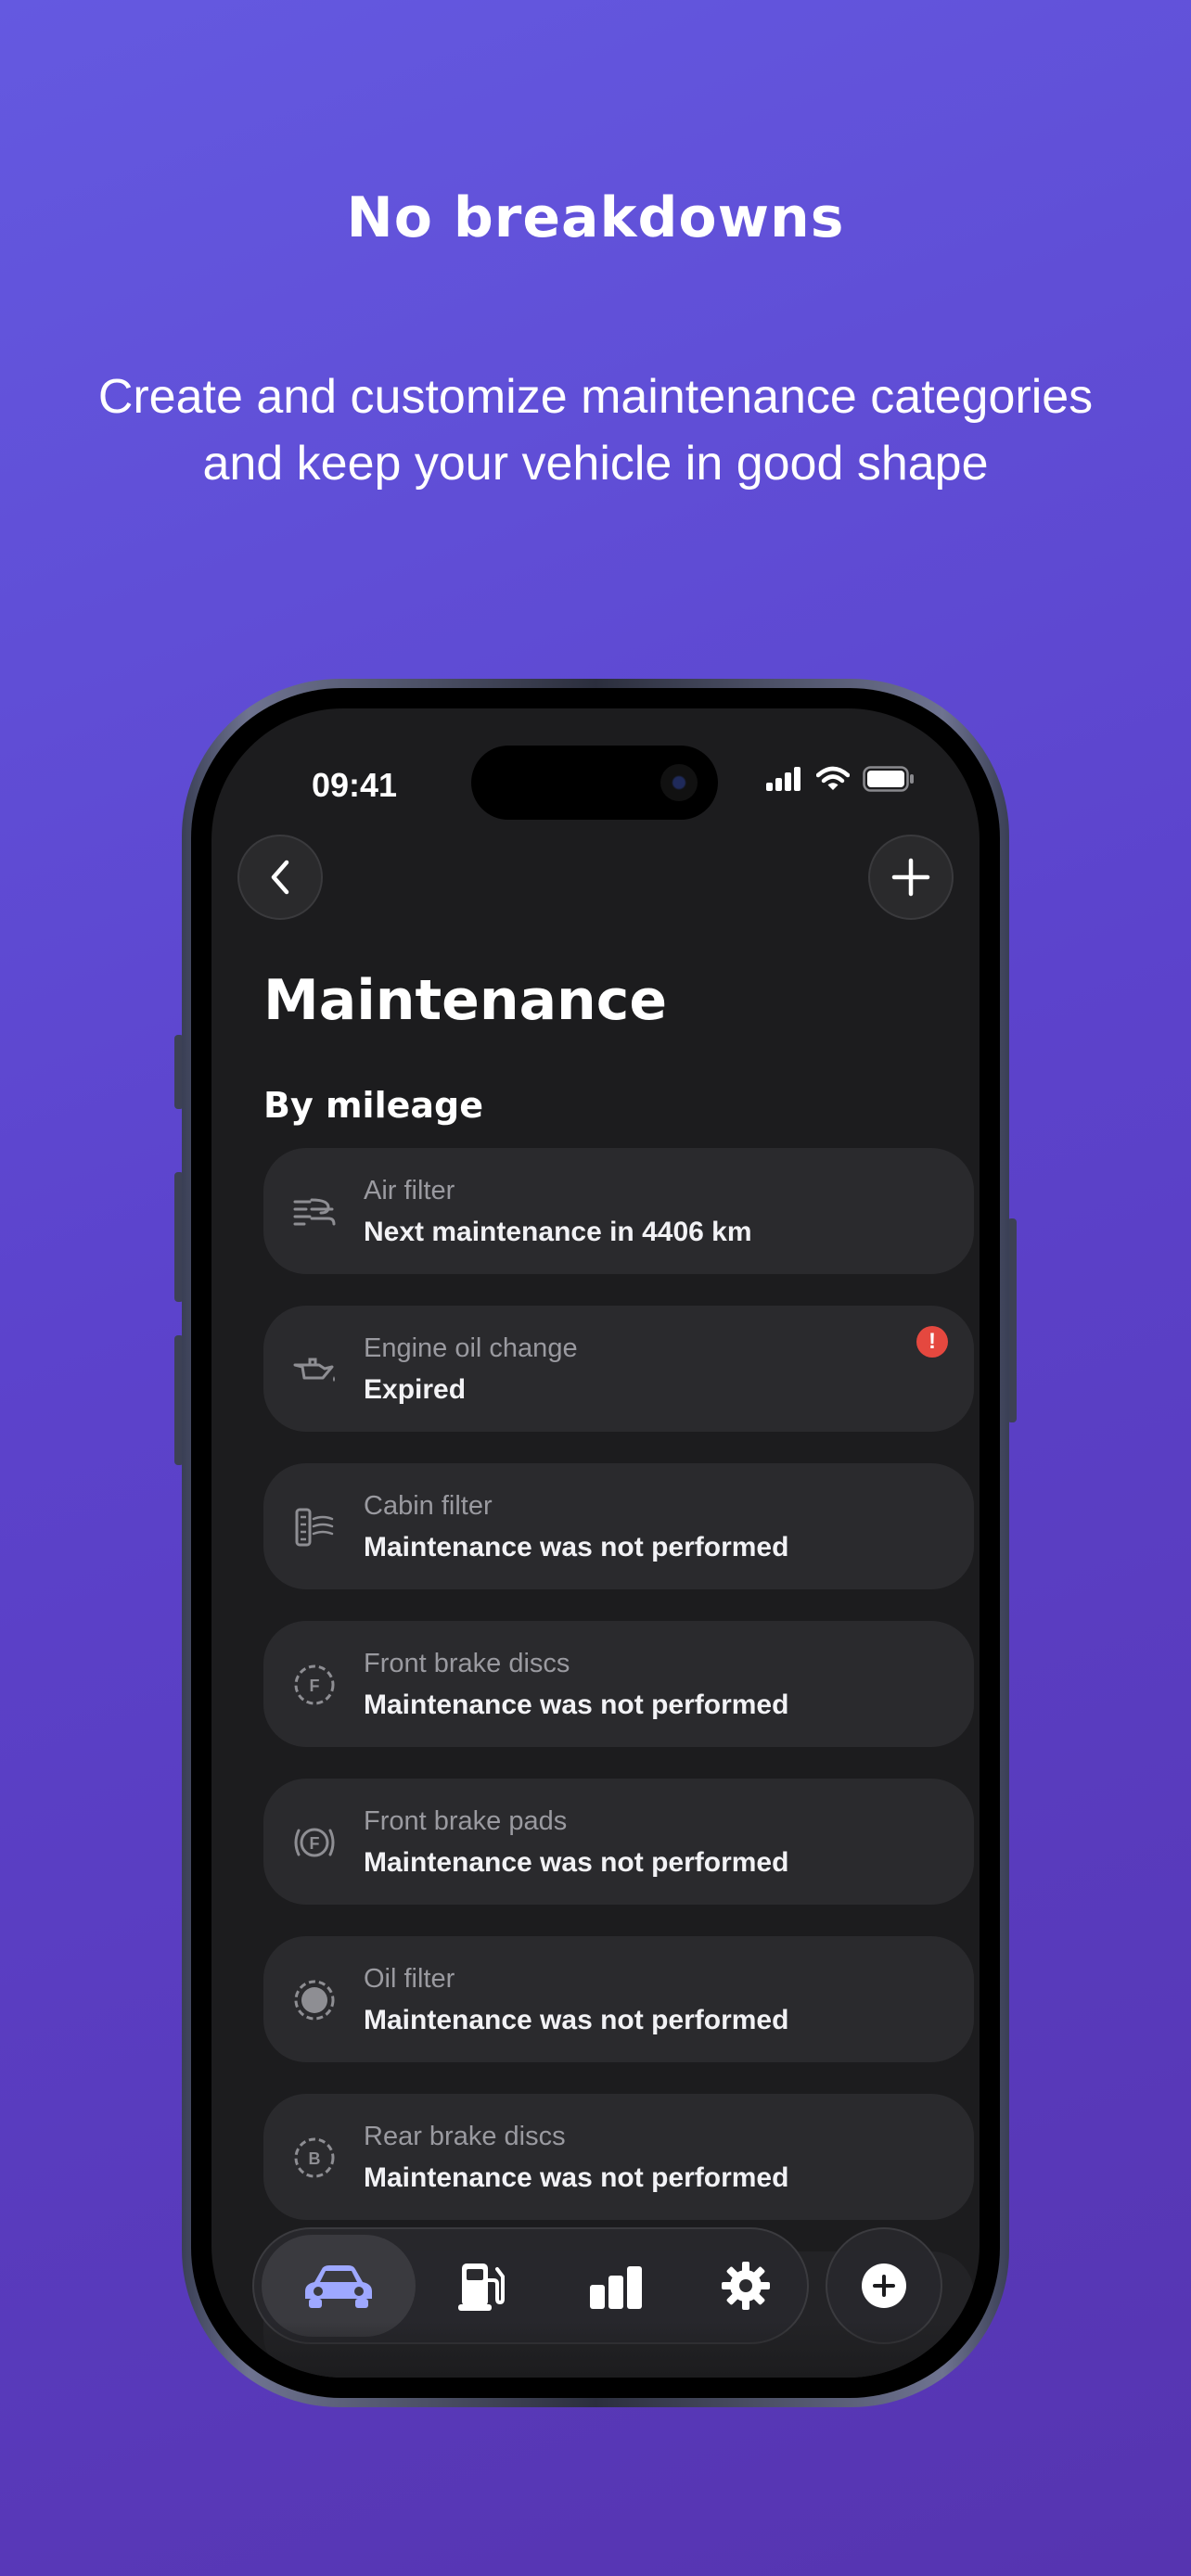 The height and width of the screenshot is (2576, 1191). I want to click on item-label: Oil filter, so click(409, 1979).